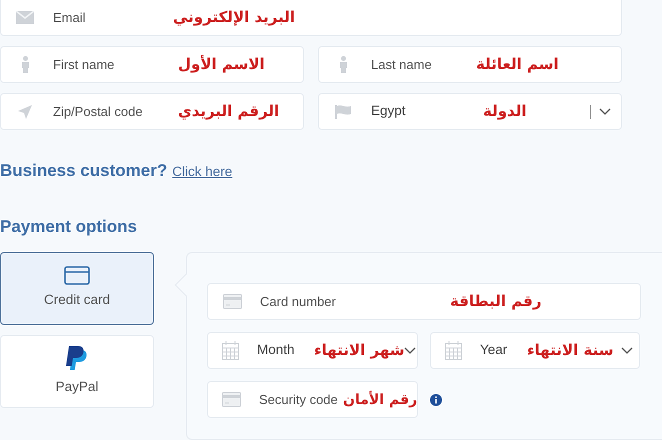 This screenshot has height=440, width=662. Describe the element at coordinates (25, 17) in the screenshot. I see `envelope-icon` at that location.